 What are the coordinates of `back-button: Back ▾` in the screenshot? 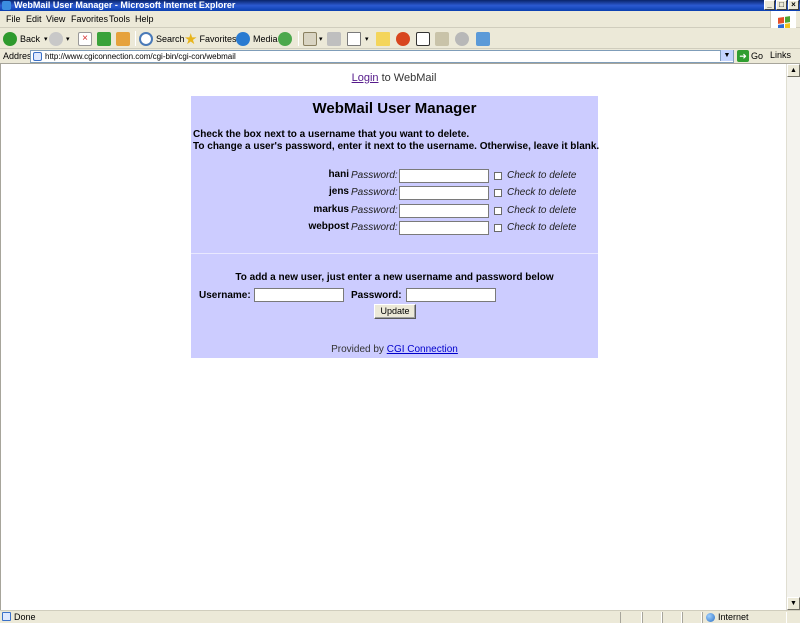 It's located at (25, 38).